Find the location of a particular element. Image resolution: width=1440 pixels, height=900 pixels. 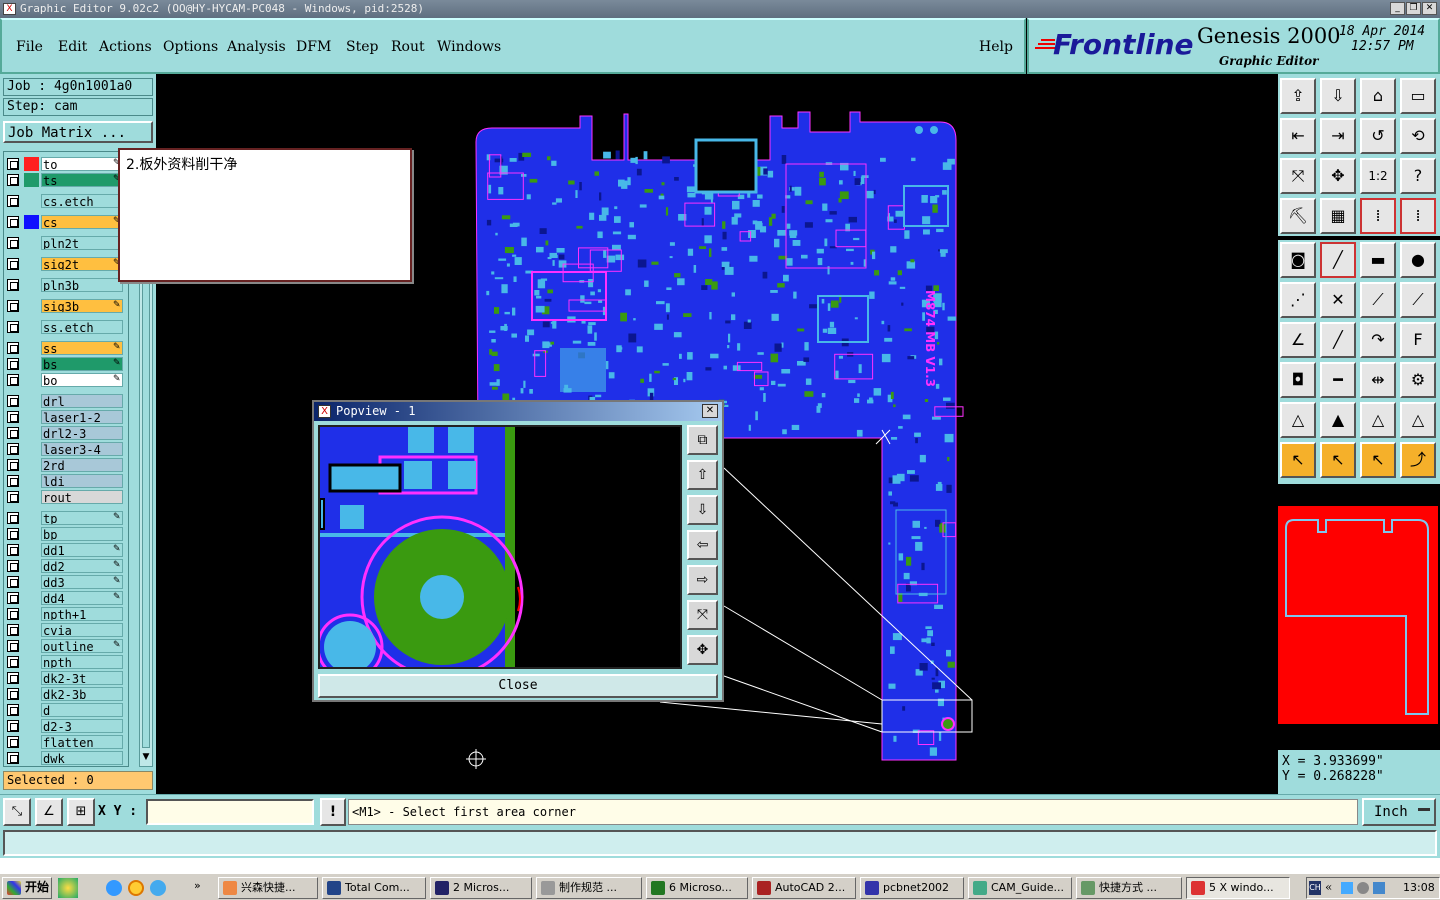

brush-icon: ⛏ is located at coordinates (1298, 216).